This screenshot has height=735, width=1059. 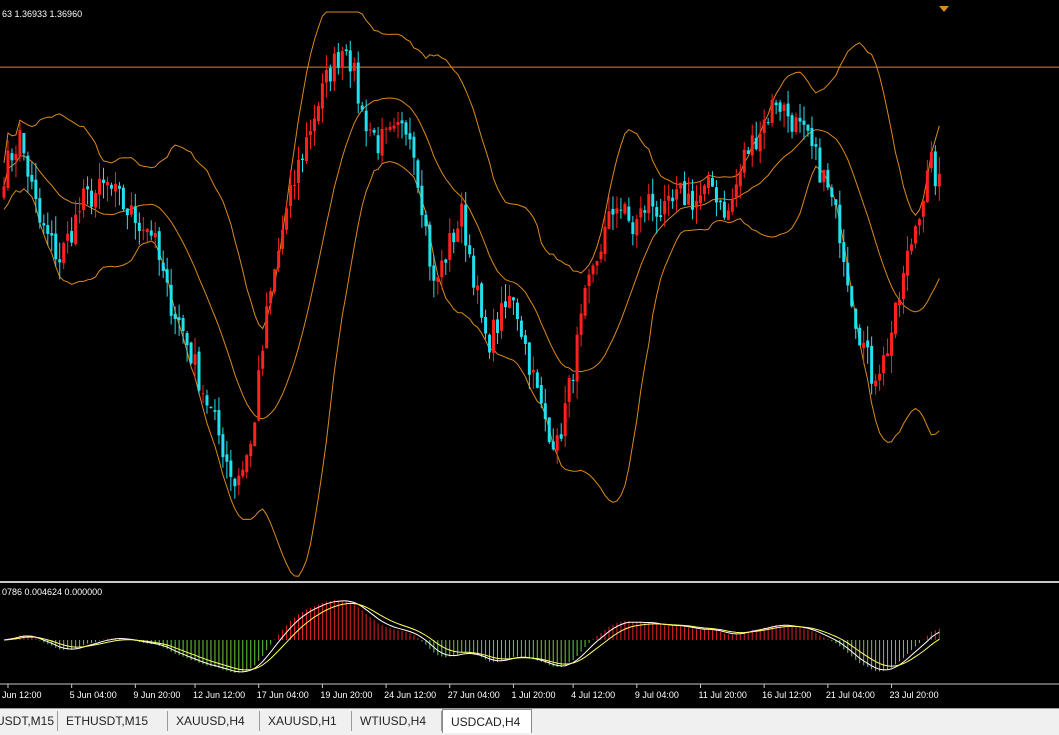 What do you see at coordinates (29, 721) in the screenshot?
I see `symbol-tab: USDT,M15` at bounding box center [29, 721].